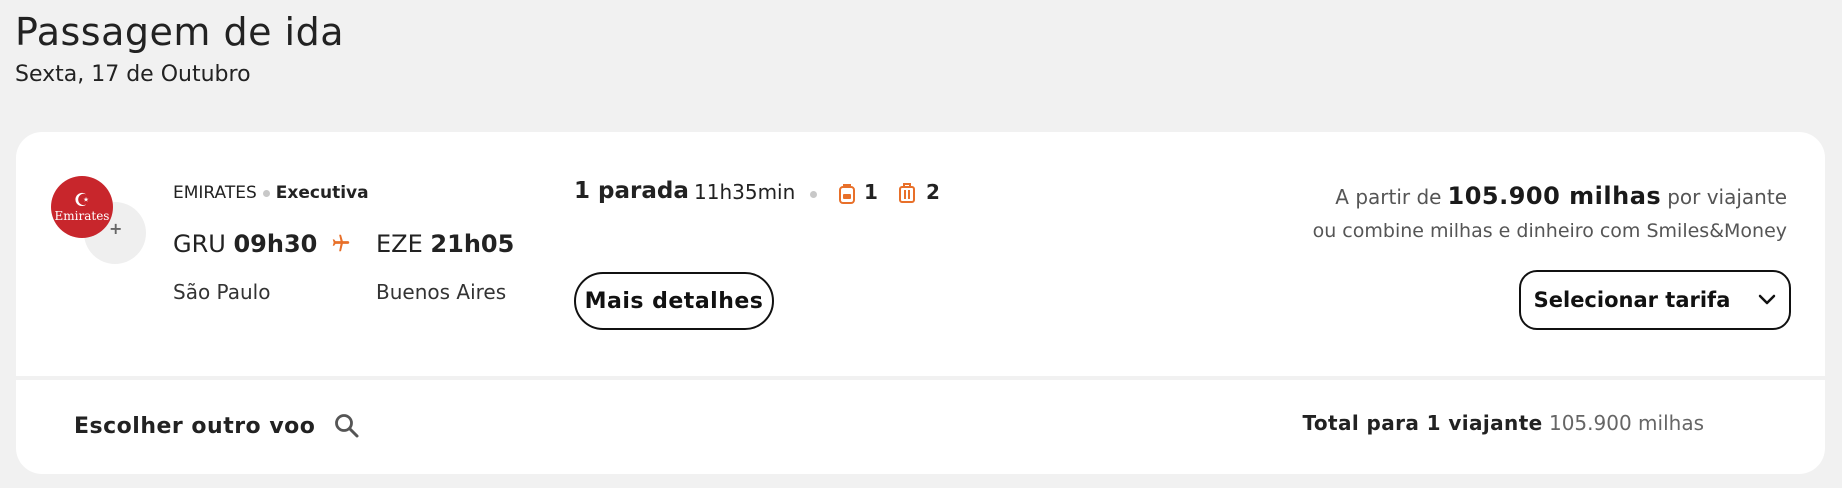  I want to click on divider, so click(920, 378).